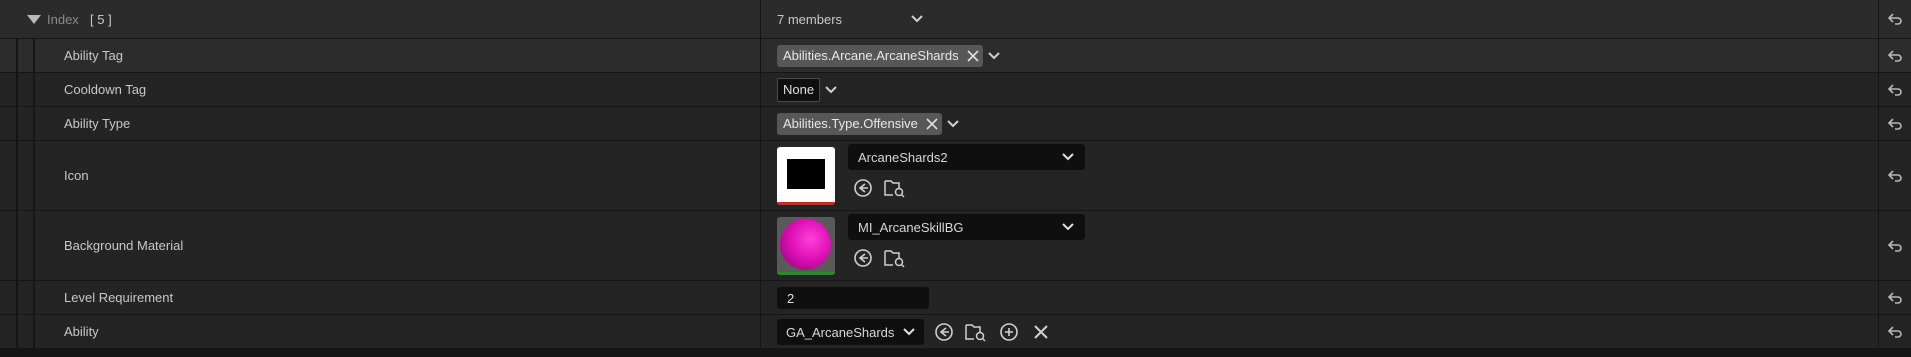 This screenshot has height=357, width=1911. What do you see at coordinates (1041, 332) in the screenshot?
I see `clear-close-icon` at bounding box center [1041, 332].